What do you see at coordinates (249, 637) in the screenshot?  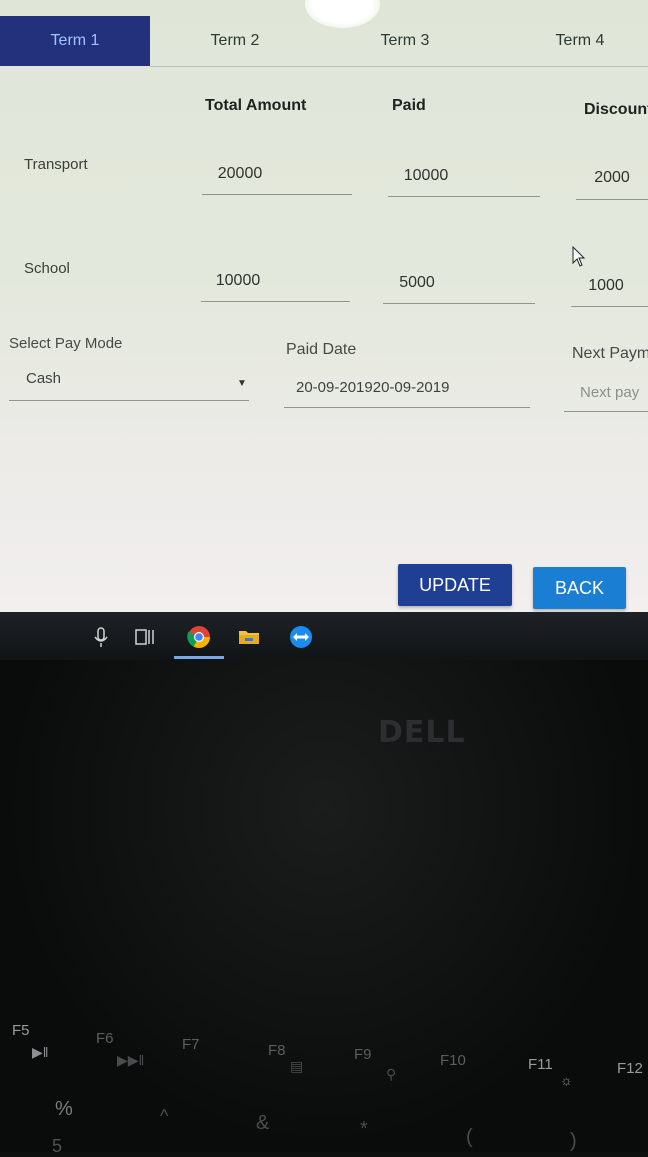 I see `file-explorer-icon` at bounding box center [249, 637].